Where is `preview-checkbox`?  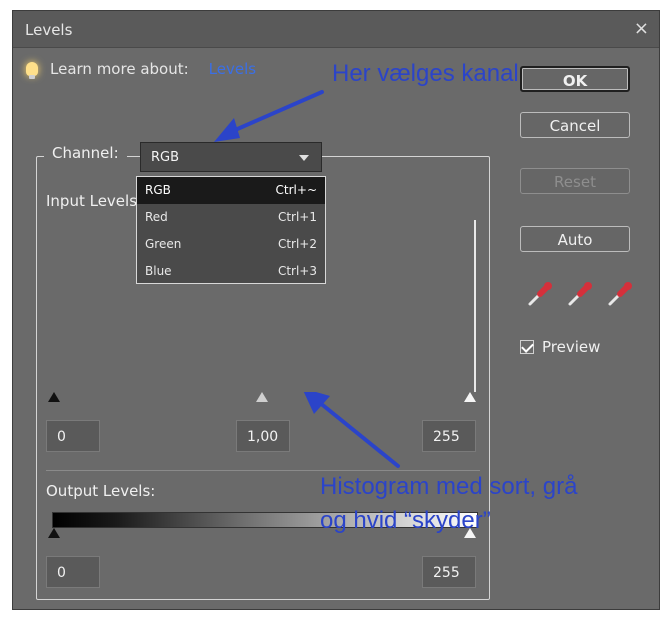 preview-checkbox is located at coordinates (527, 347).